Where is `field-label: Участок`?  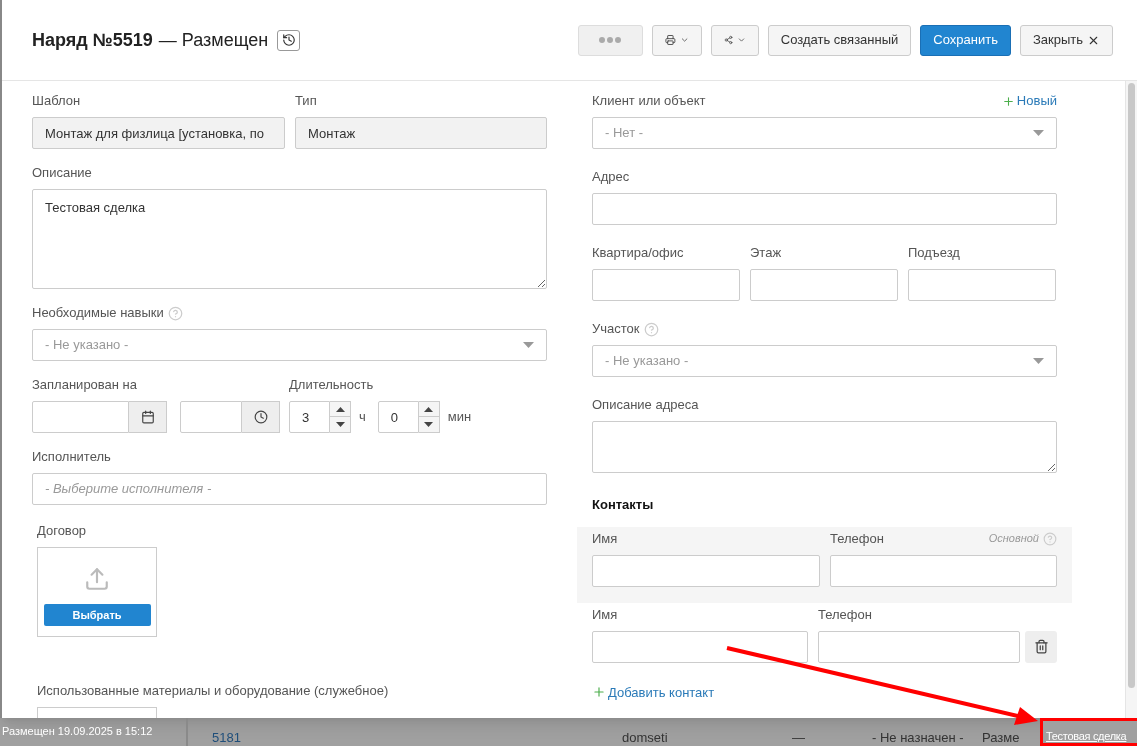
field-label: Участок is located at coordinates (616, 329).